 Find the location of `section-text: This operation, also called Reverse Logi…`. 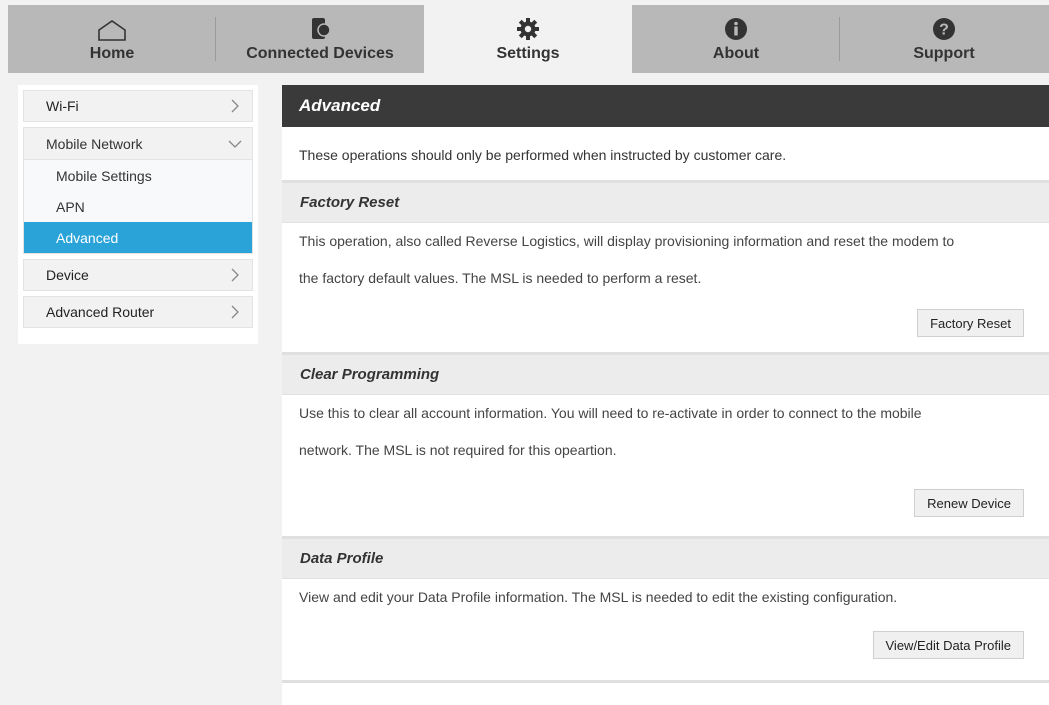

section-text: This operation, also called Reverse Logi… is located at coordinates (627, 241).